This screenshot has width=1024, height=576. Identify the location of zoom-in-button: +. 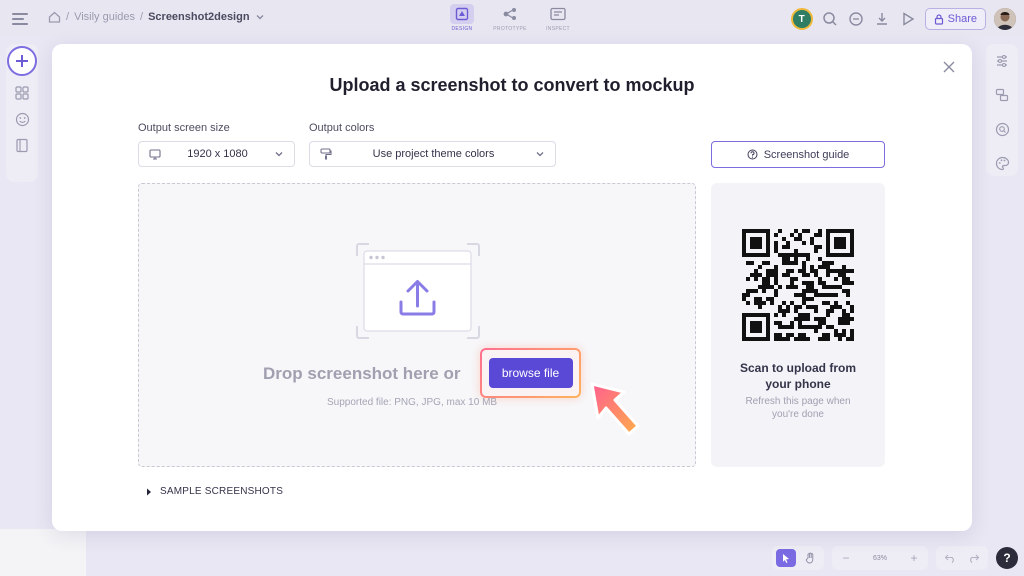
(914, 558).